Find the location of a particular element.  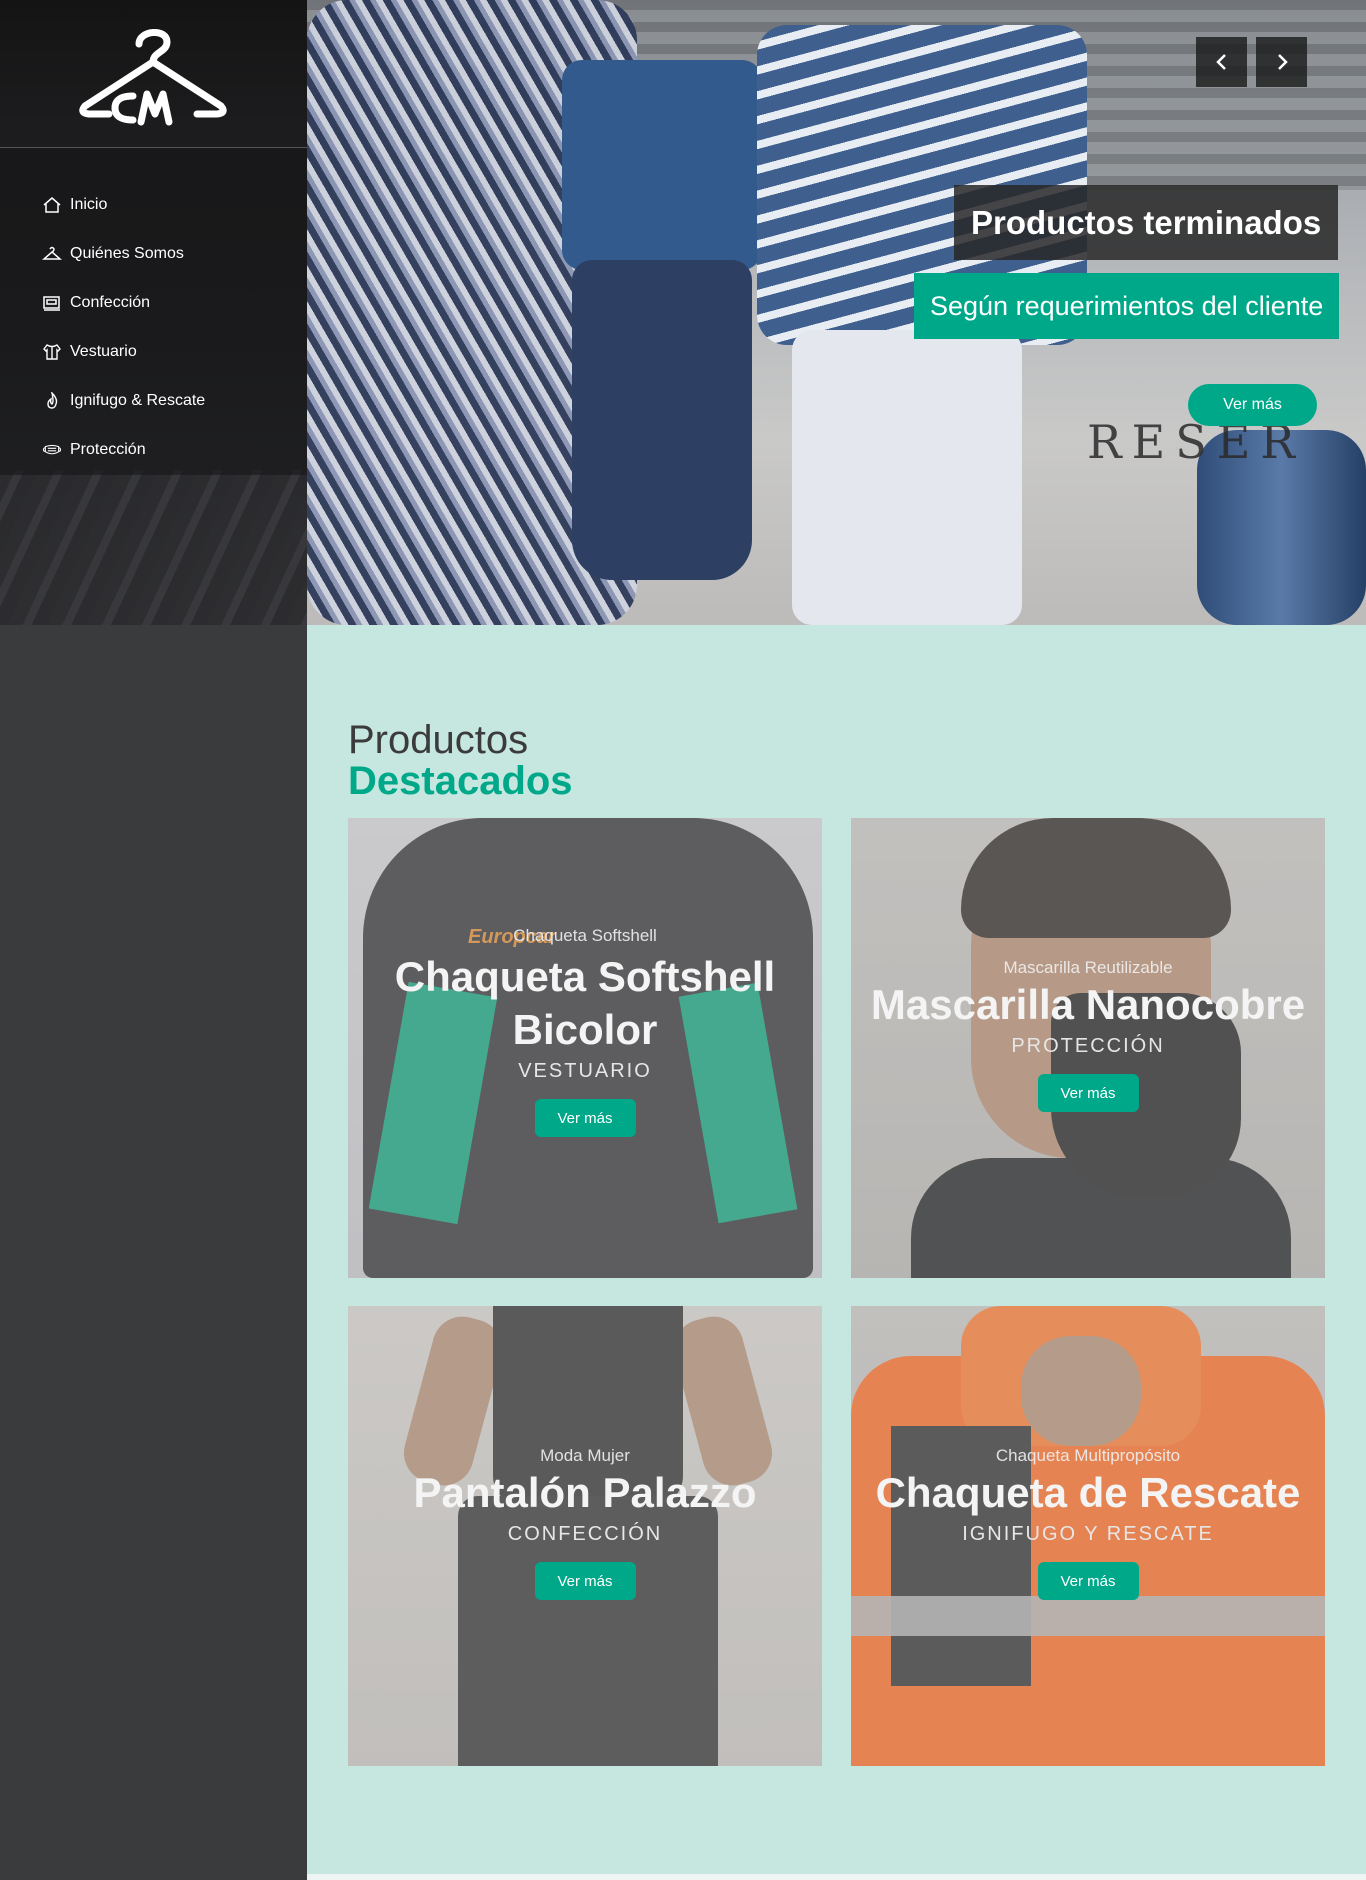

hero-title: Productos terminados is located at coordinates (1146, 222).